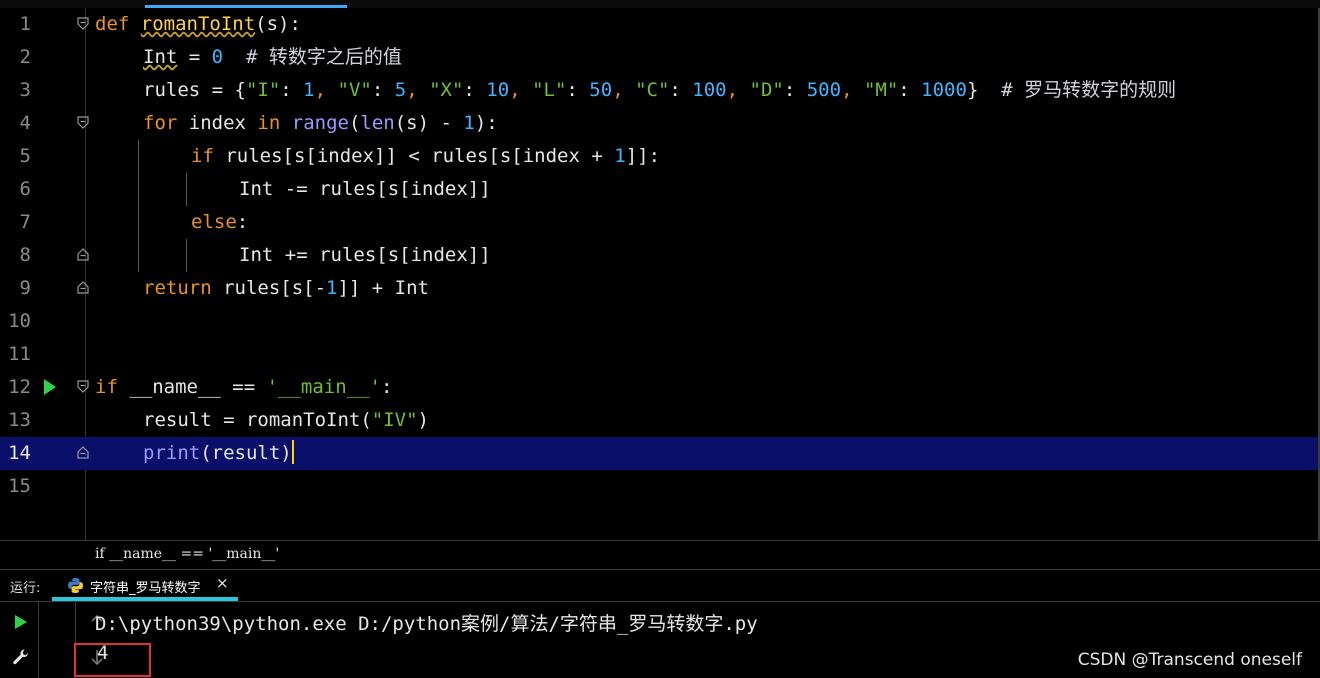 Image resolution: width=1320 pixels, height=678 pixels. Describe the element at coordinates (659, 486) in the screenshot. I see `code-line: 15` at that location.